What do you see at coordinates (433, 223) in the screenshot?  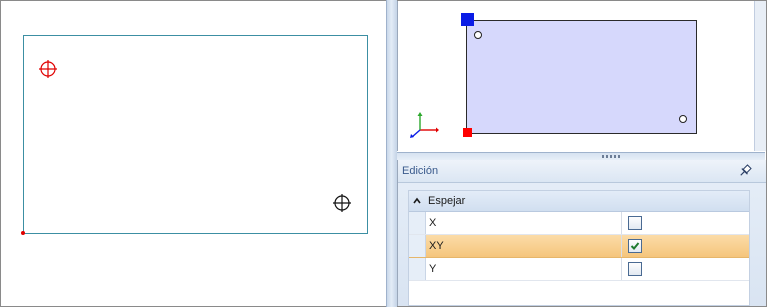 I see `property-name: X` at bounding box center [433, 223].